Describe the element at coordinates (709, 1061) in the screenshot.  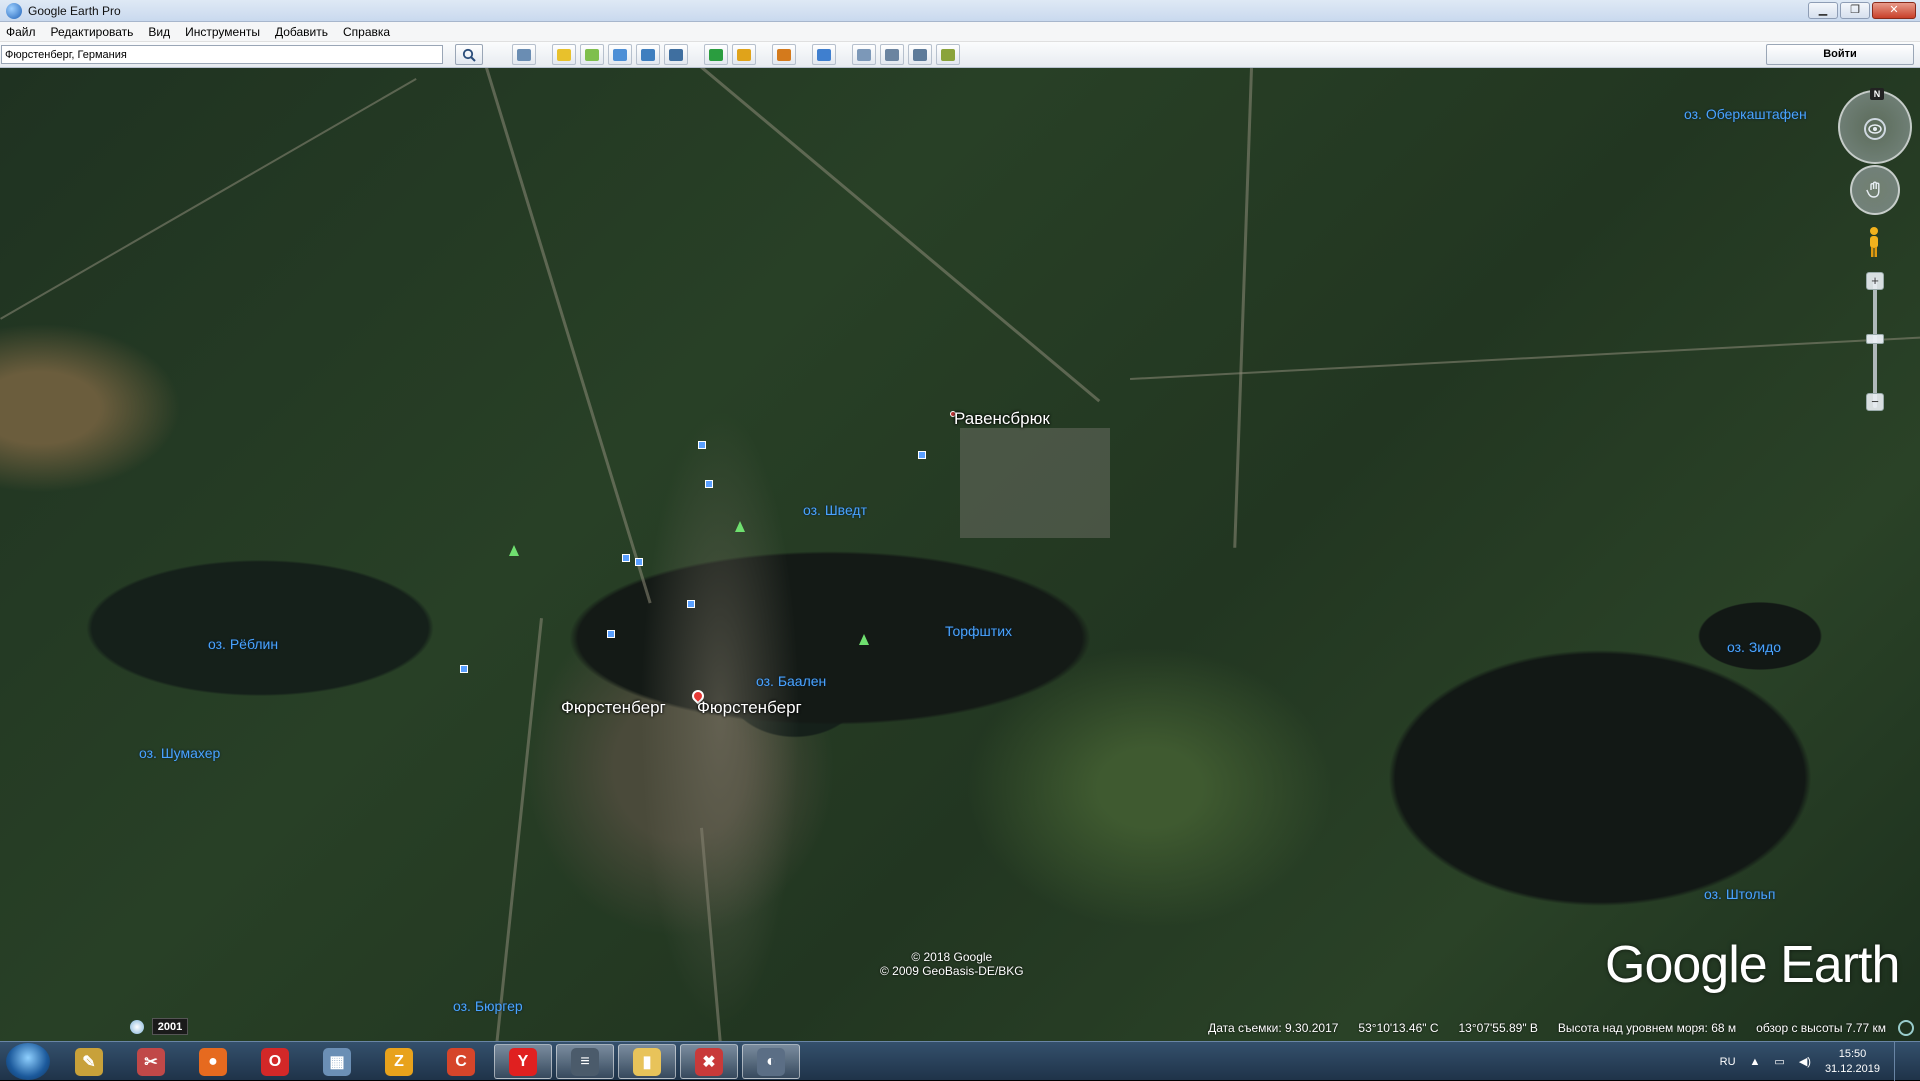
I see `pdf-app: ✖` at that location.